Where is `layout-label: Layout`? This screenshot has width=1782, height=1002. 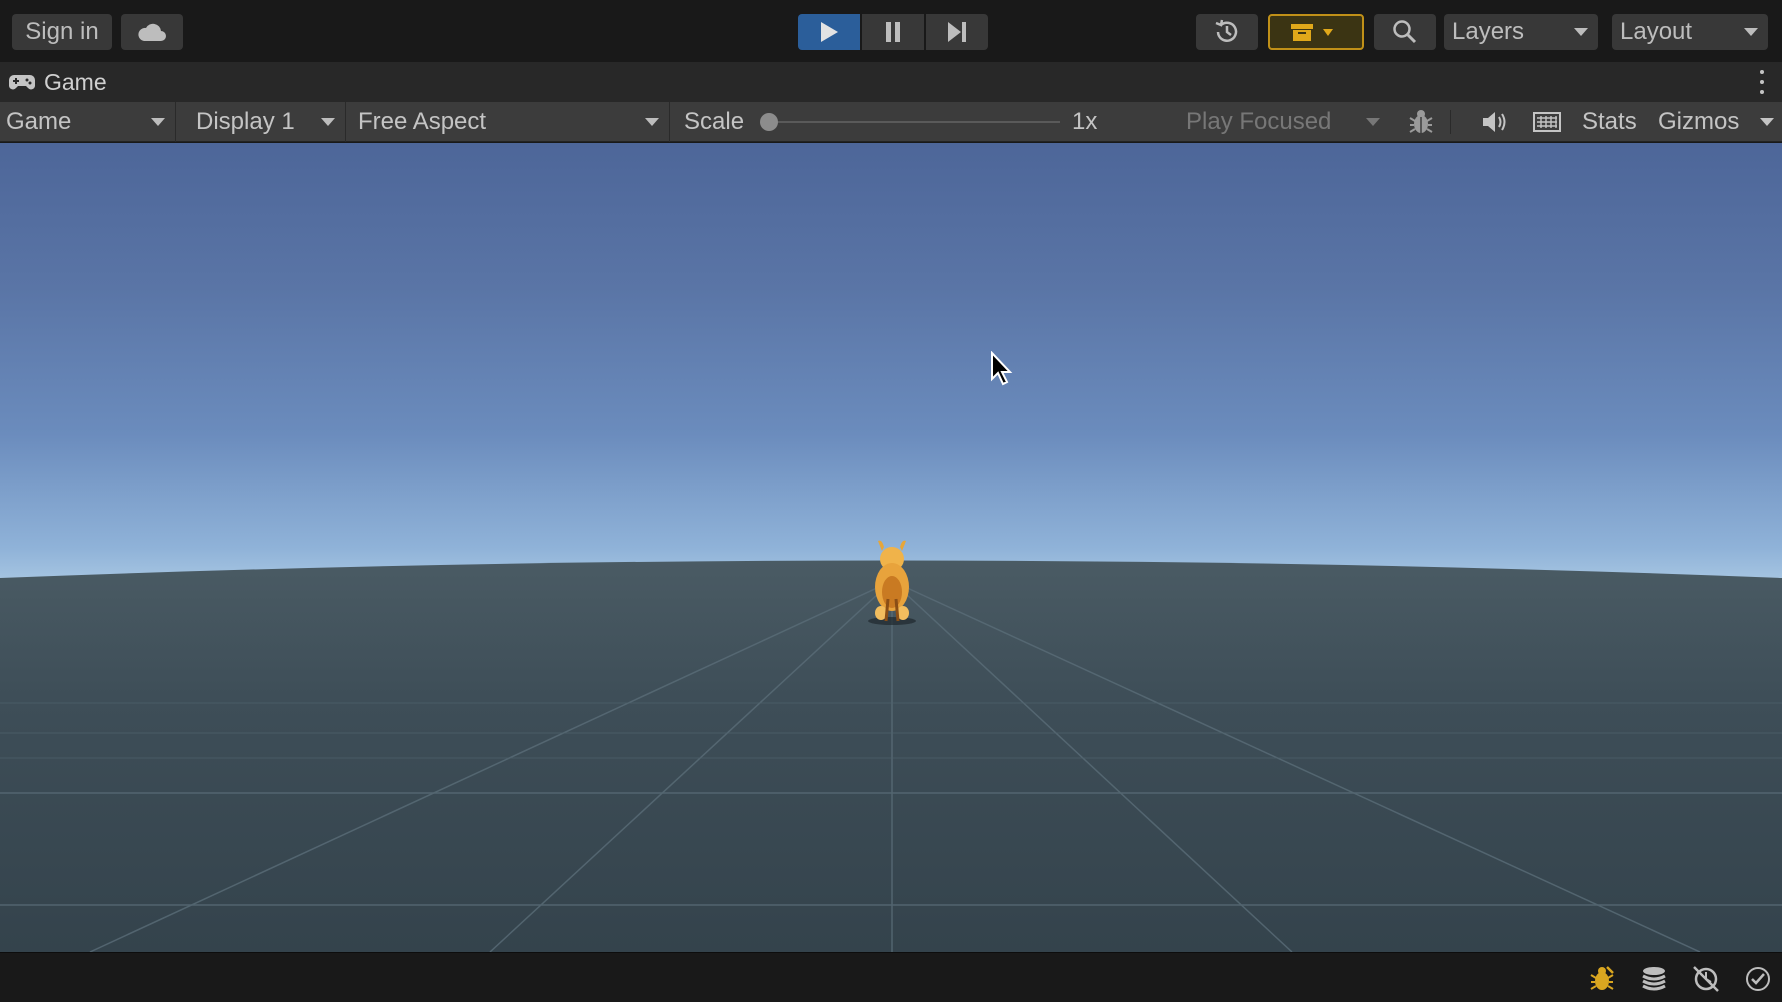 layout-label: Layout is located at coordinates (1656, 31).